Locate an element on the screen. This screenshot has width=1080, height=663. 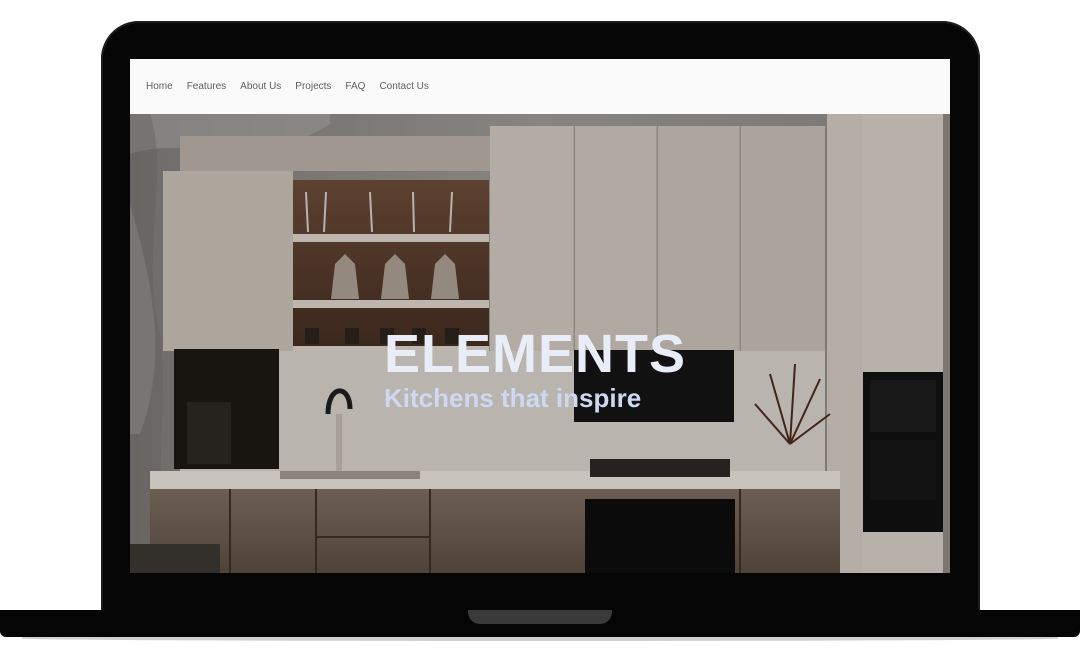
nav-projects-link: Projects is located at coordinates (313, 87).